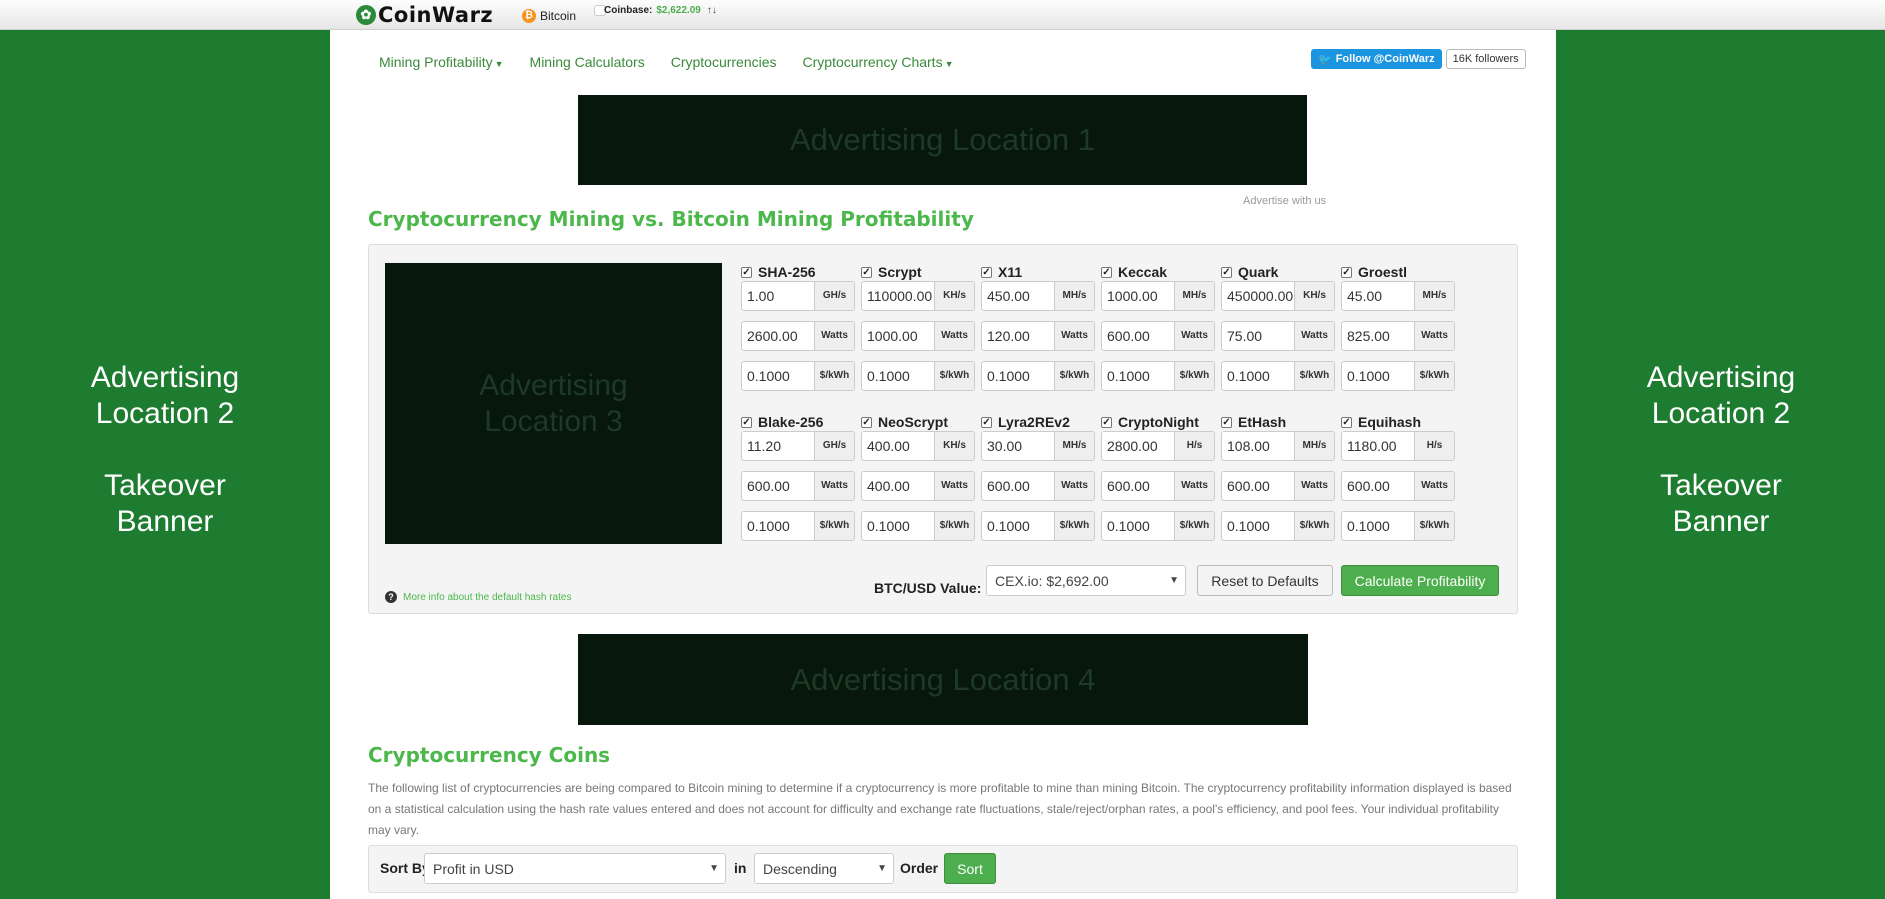 The height and width of the screenshot is (899, 1885). I want to click on ad-location-4: Advertising Location 4, so click(943, 679).